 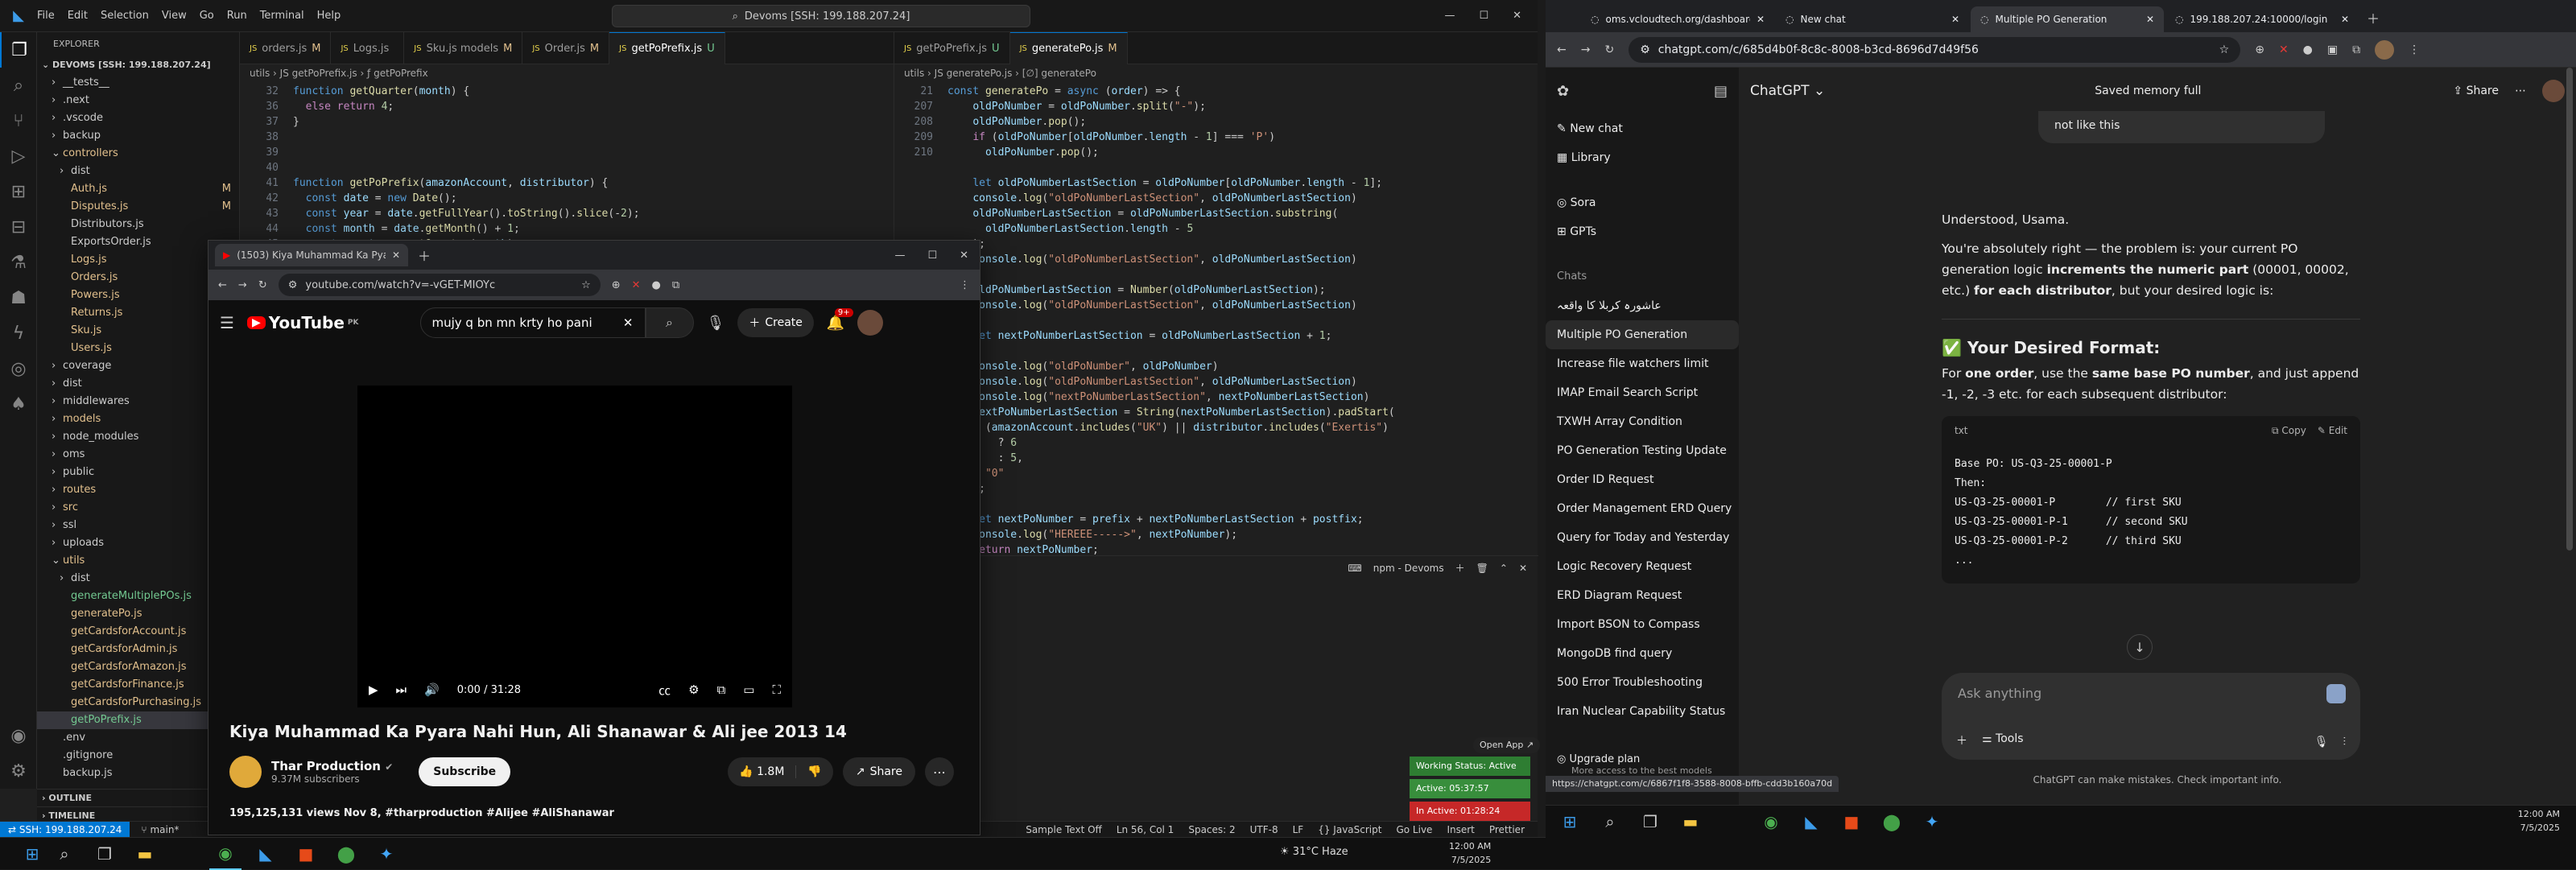 I want to click on mongodb-icon: ♠, so click(x=18, y=404).